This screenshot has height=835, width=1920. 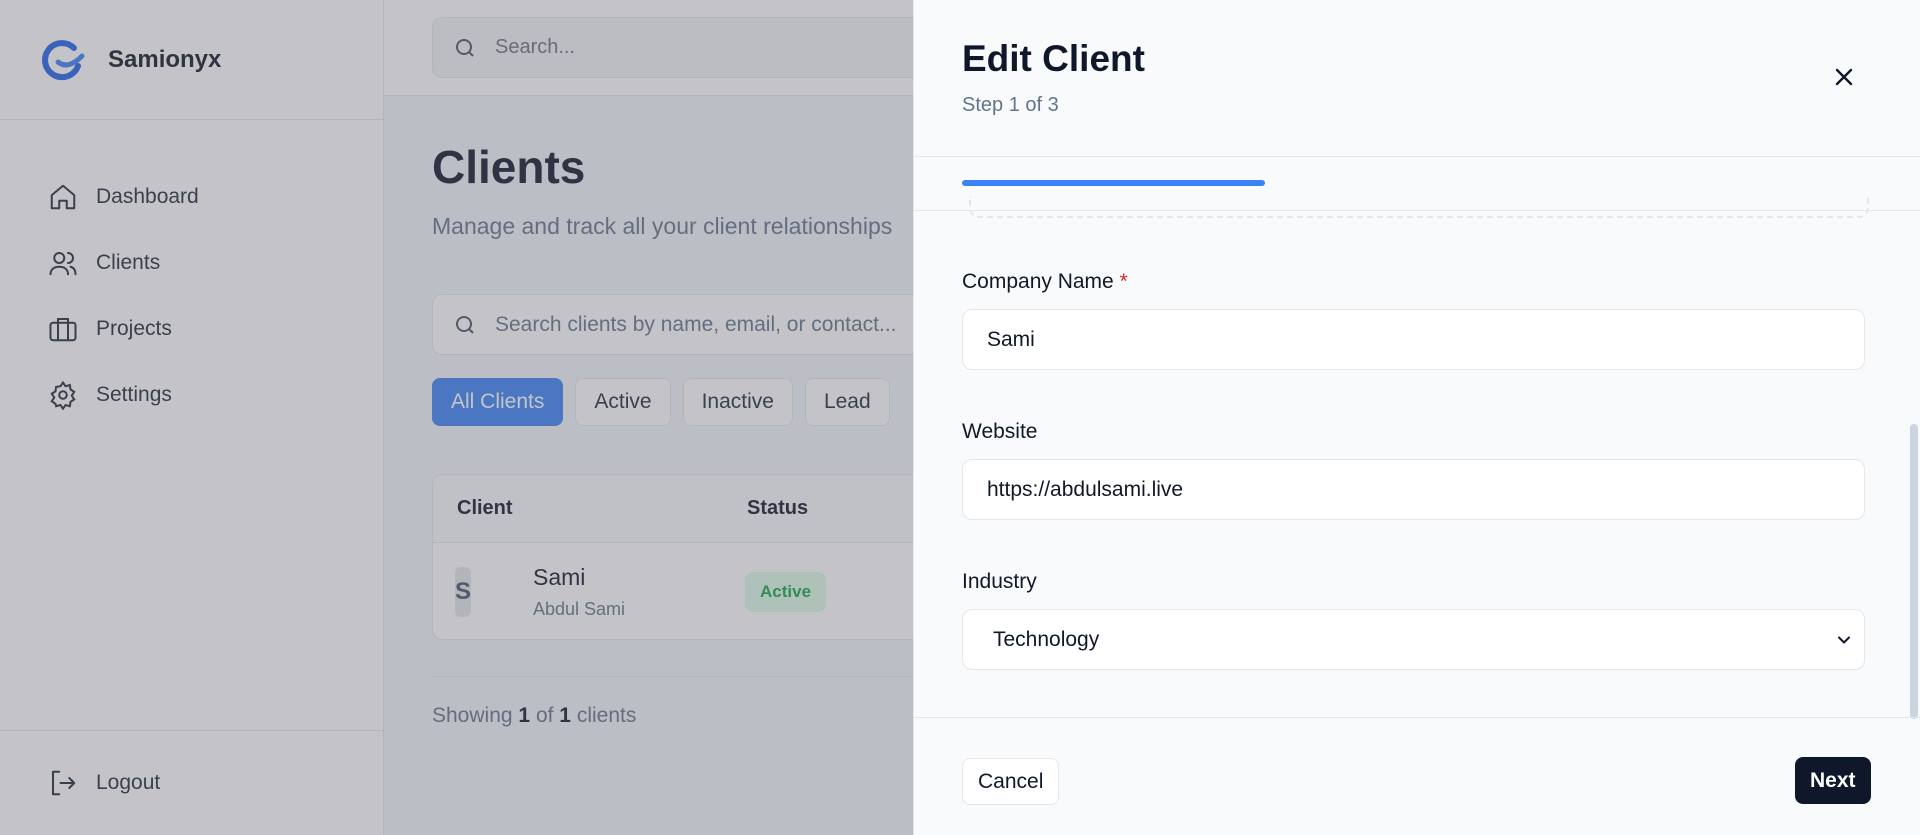 I want to click on cancel-button: Cancel, so click(x=1011, y=781).